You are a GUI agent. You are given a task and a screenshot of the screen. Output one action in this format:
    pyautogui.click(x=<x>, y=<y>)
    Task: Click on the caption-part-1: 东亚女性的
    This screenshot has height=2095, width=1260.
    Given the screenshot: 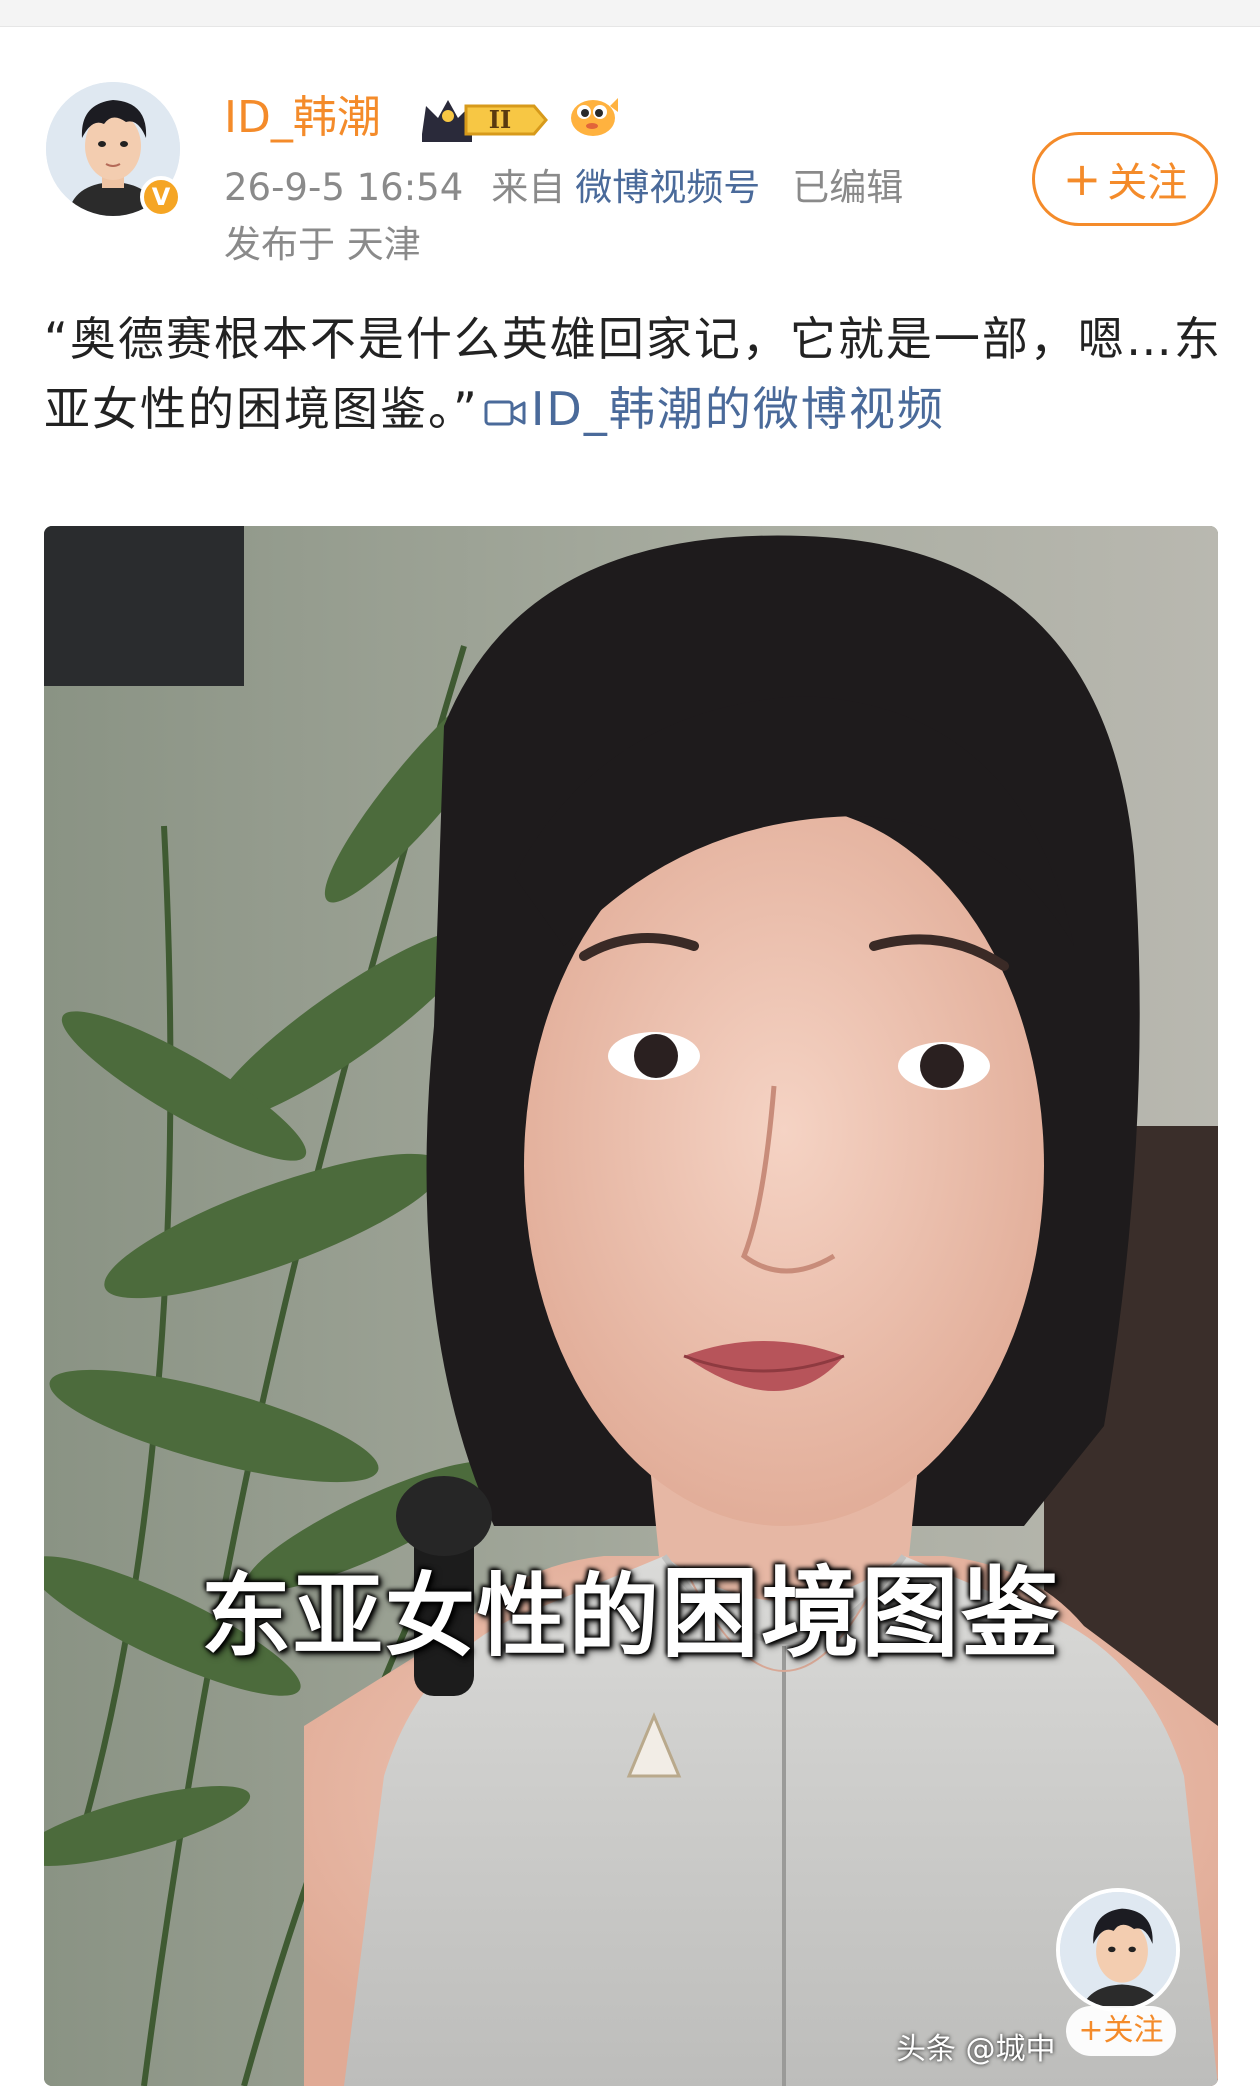 What is the action you would take?
    pyautogui.click(x=430, y=1616)
    